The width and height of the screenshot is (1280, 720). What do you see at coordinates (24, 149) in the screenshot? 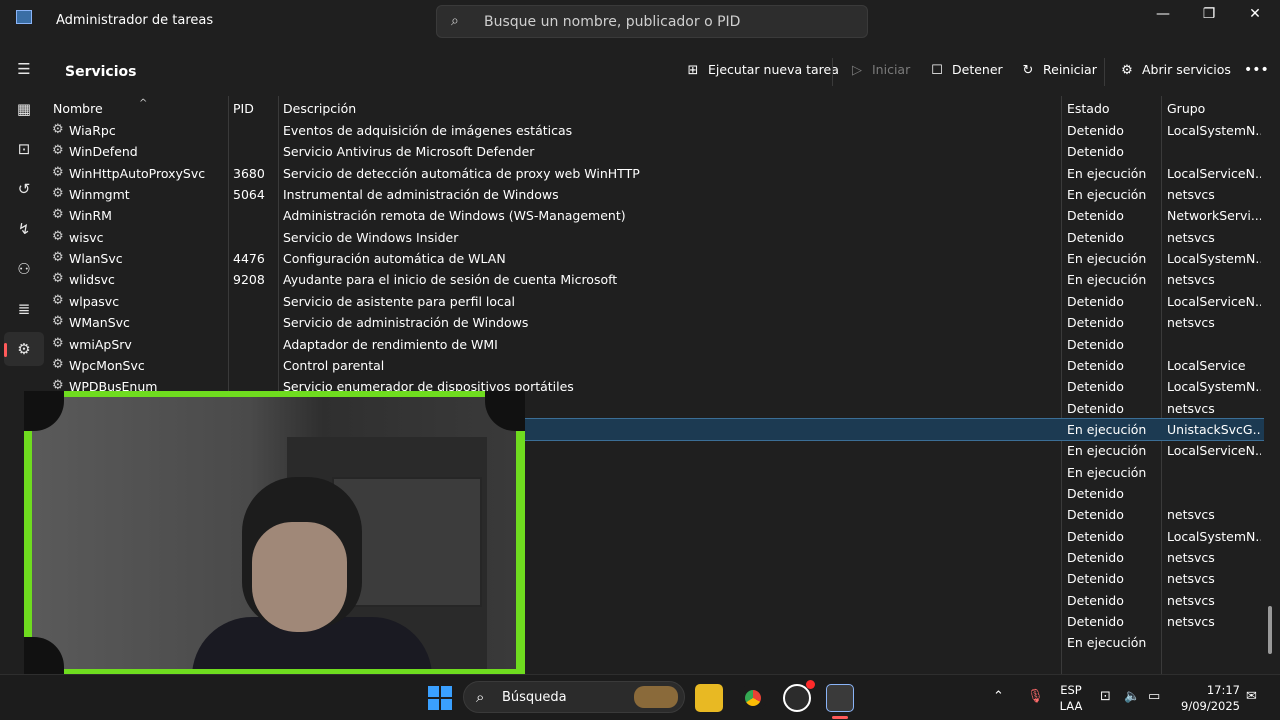
I see `performance-icon: ⊡` at bounding box center [24, 149].